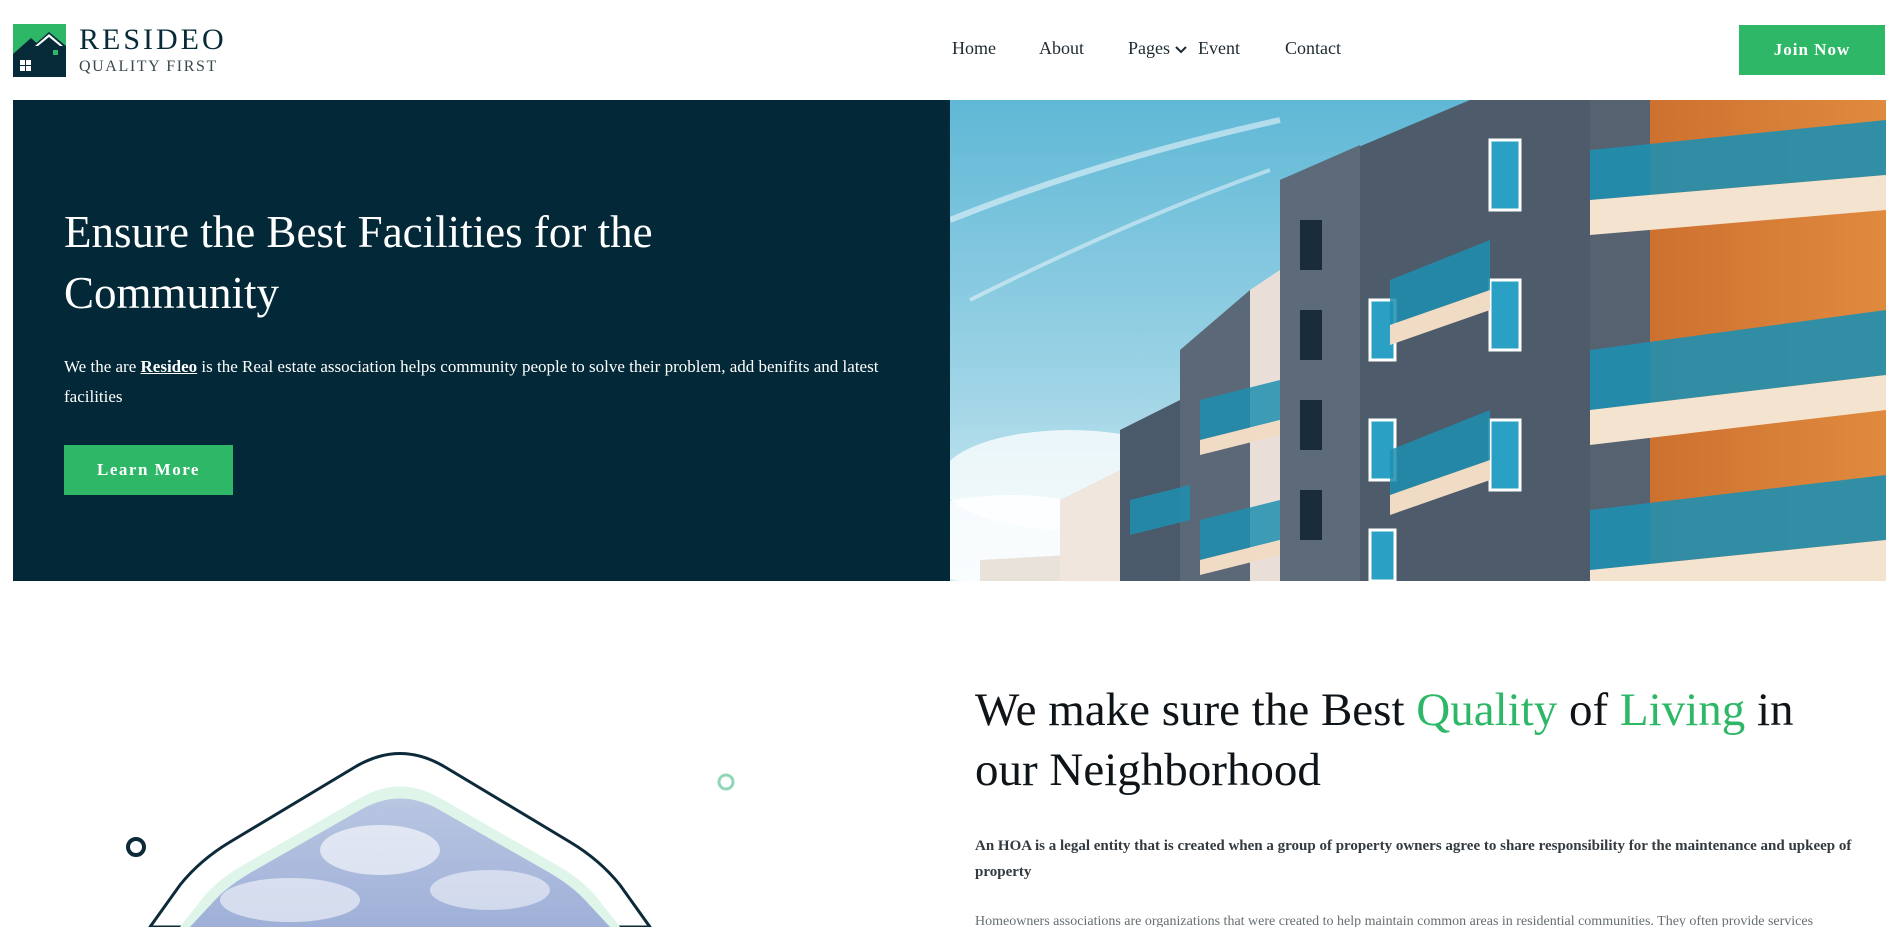 The width and height of the screenshot is (1902, 927). Describe the element at coordinates (1682, 710) in the screenshot. I see `about-title-accent-living: Living` at that location.